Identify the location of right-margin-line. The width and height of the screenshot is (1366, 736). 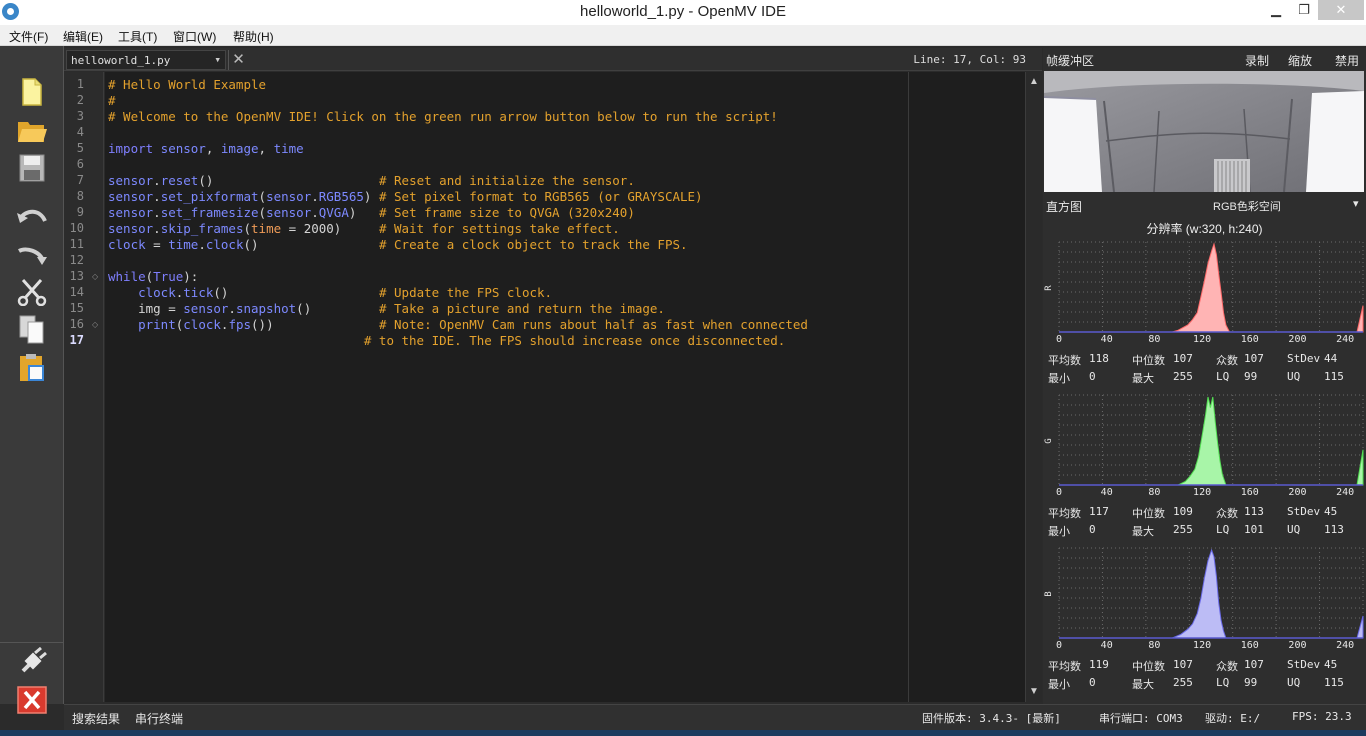
(908, 387).